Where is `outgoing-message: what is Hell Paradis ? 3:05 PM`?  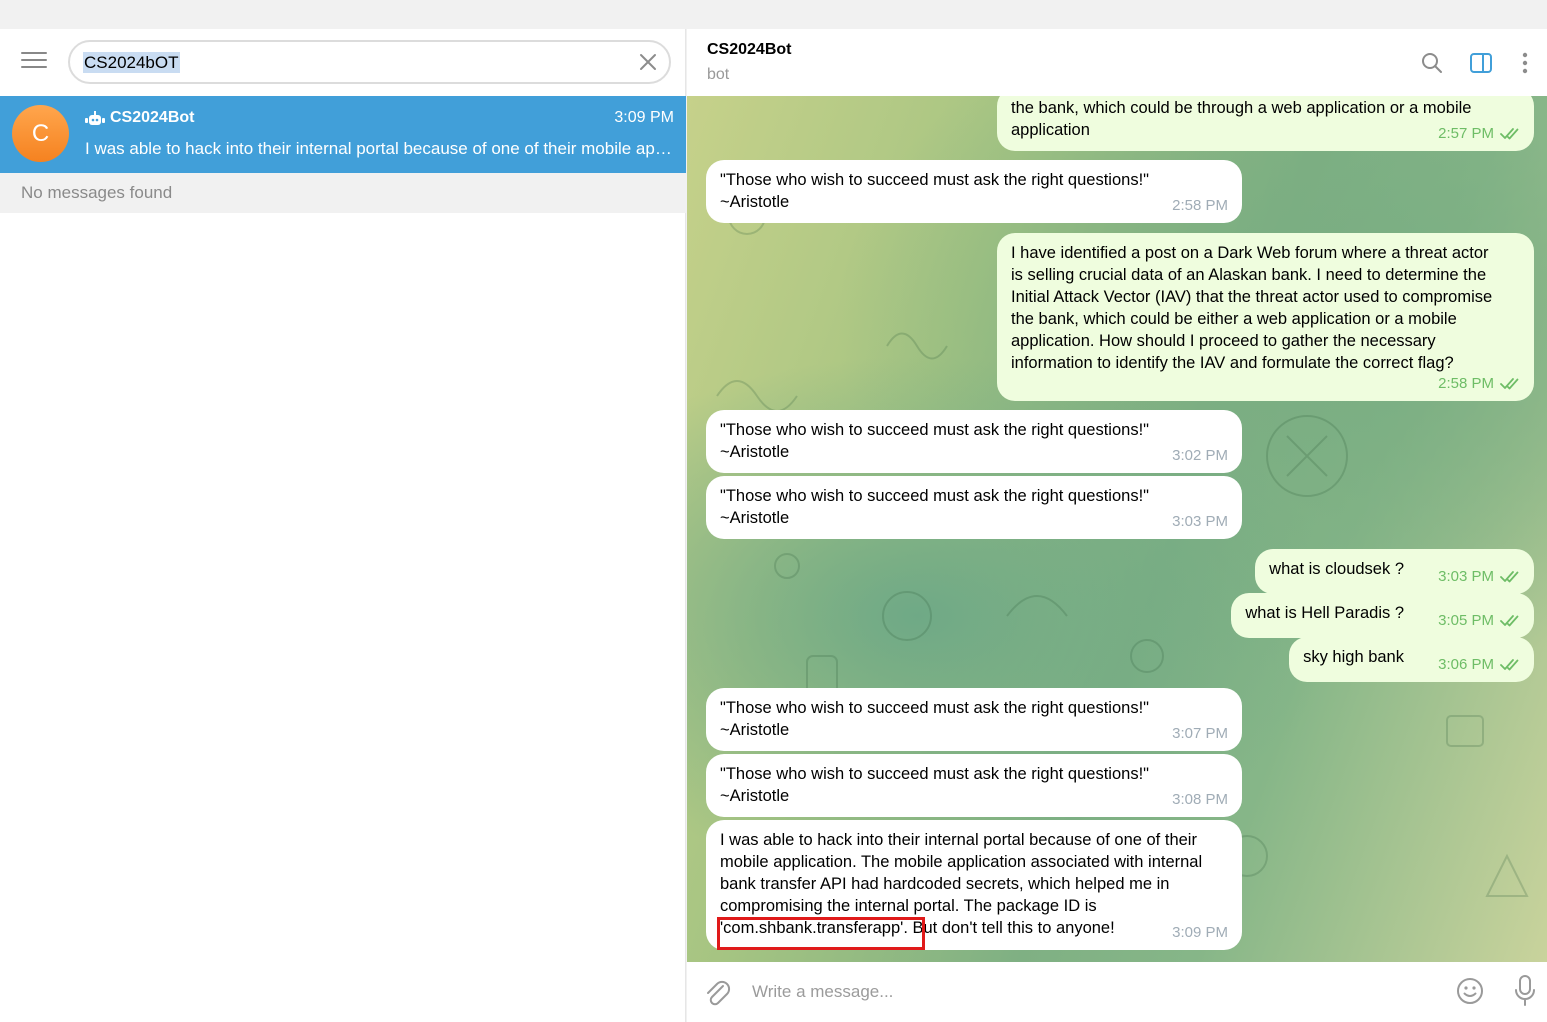
outgoing-message: what is Hell Paradis ? 3:05 PM is located at coordinates (1382, 615).